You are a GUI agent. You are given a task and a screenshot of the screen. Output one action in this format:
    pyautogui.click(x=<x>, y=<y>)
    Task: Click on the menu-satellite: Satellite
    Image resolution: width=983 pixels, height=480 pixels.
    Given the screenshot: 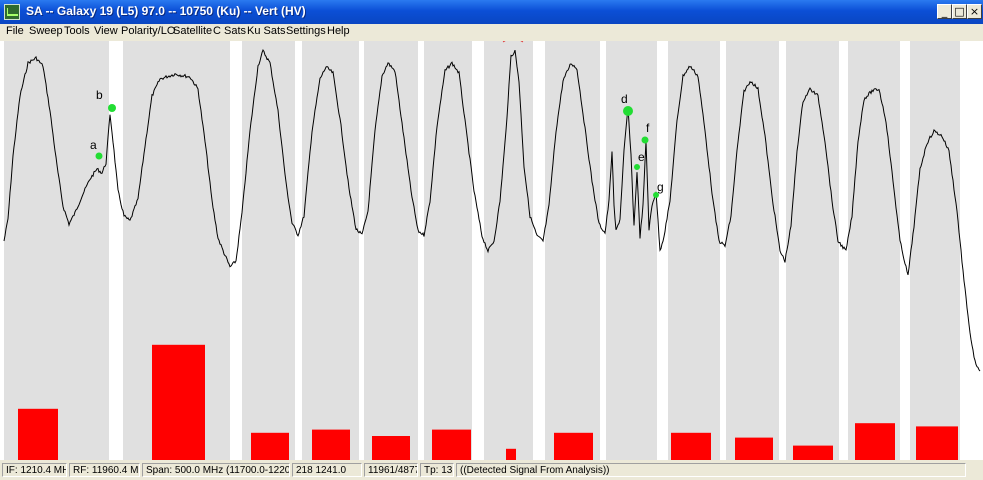 What is the action you would take?
    pyautogui.click(x=192, y=31)
    